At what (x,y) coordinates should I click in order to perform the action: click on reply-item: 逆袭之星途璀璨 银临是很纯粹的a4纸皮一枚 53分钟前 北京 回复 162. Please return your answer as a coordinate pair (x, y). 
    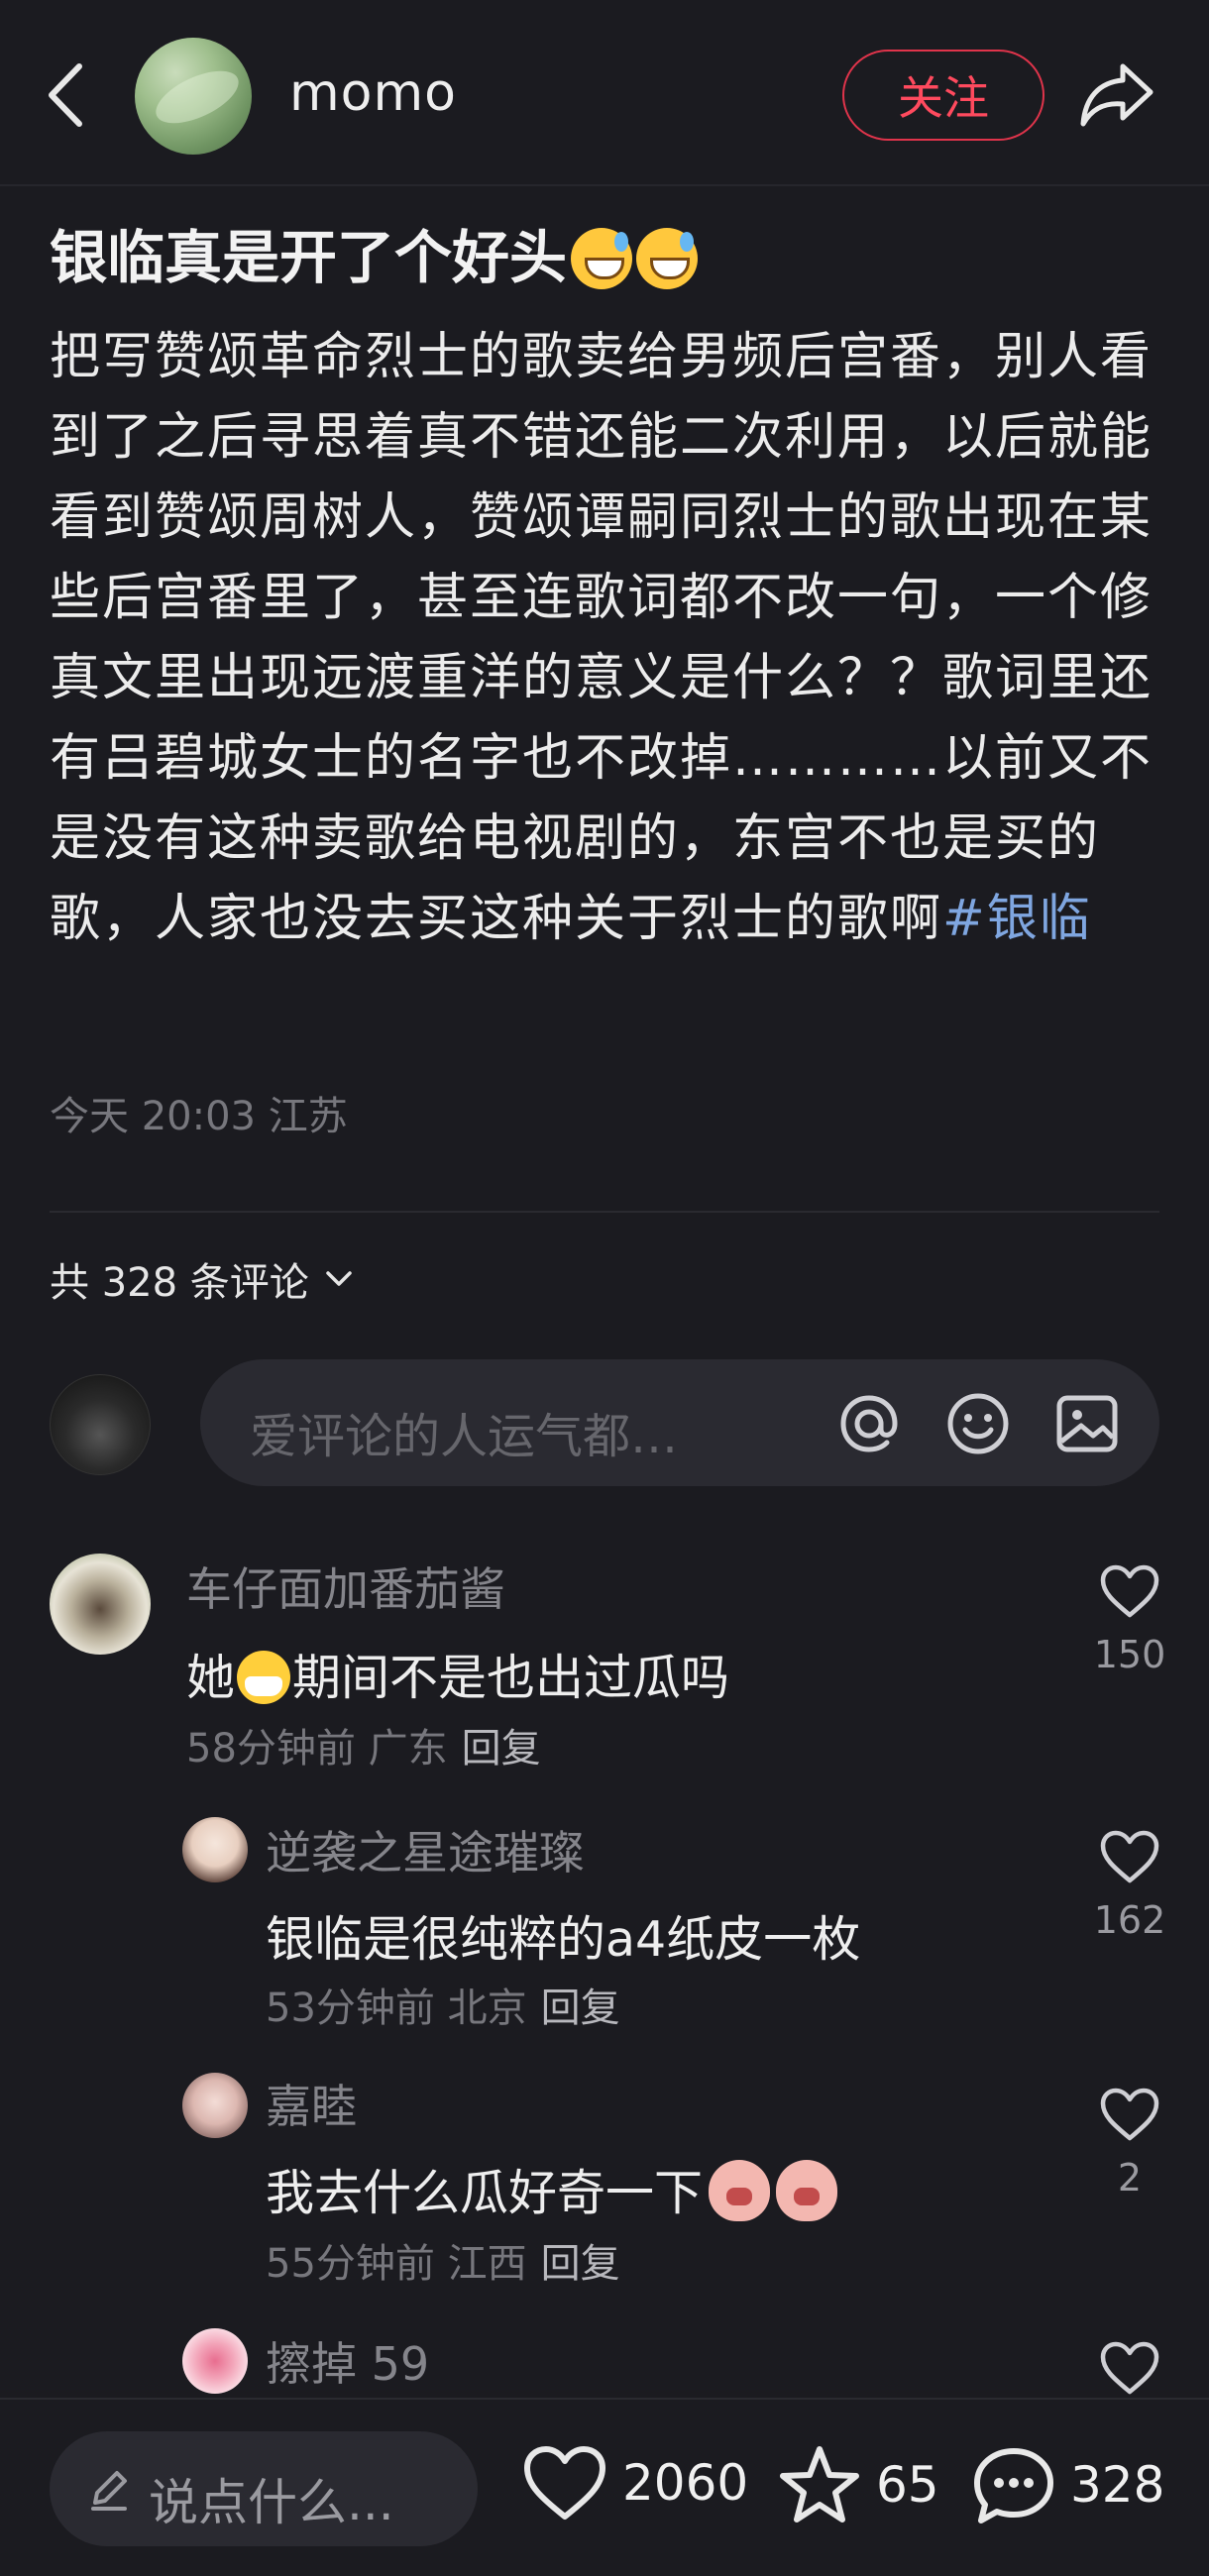
    Looking at the image, I should click on (604, 1927).